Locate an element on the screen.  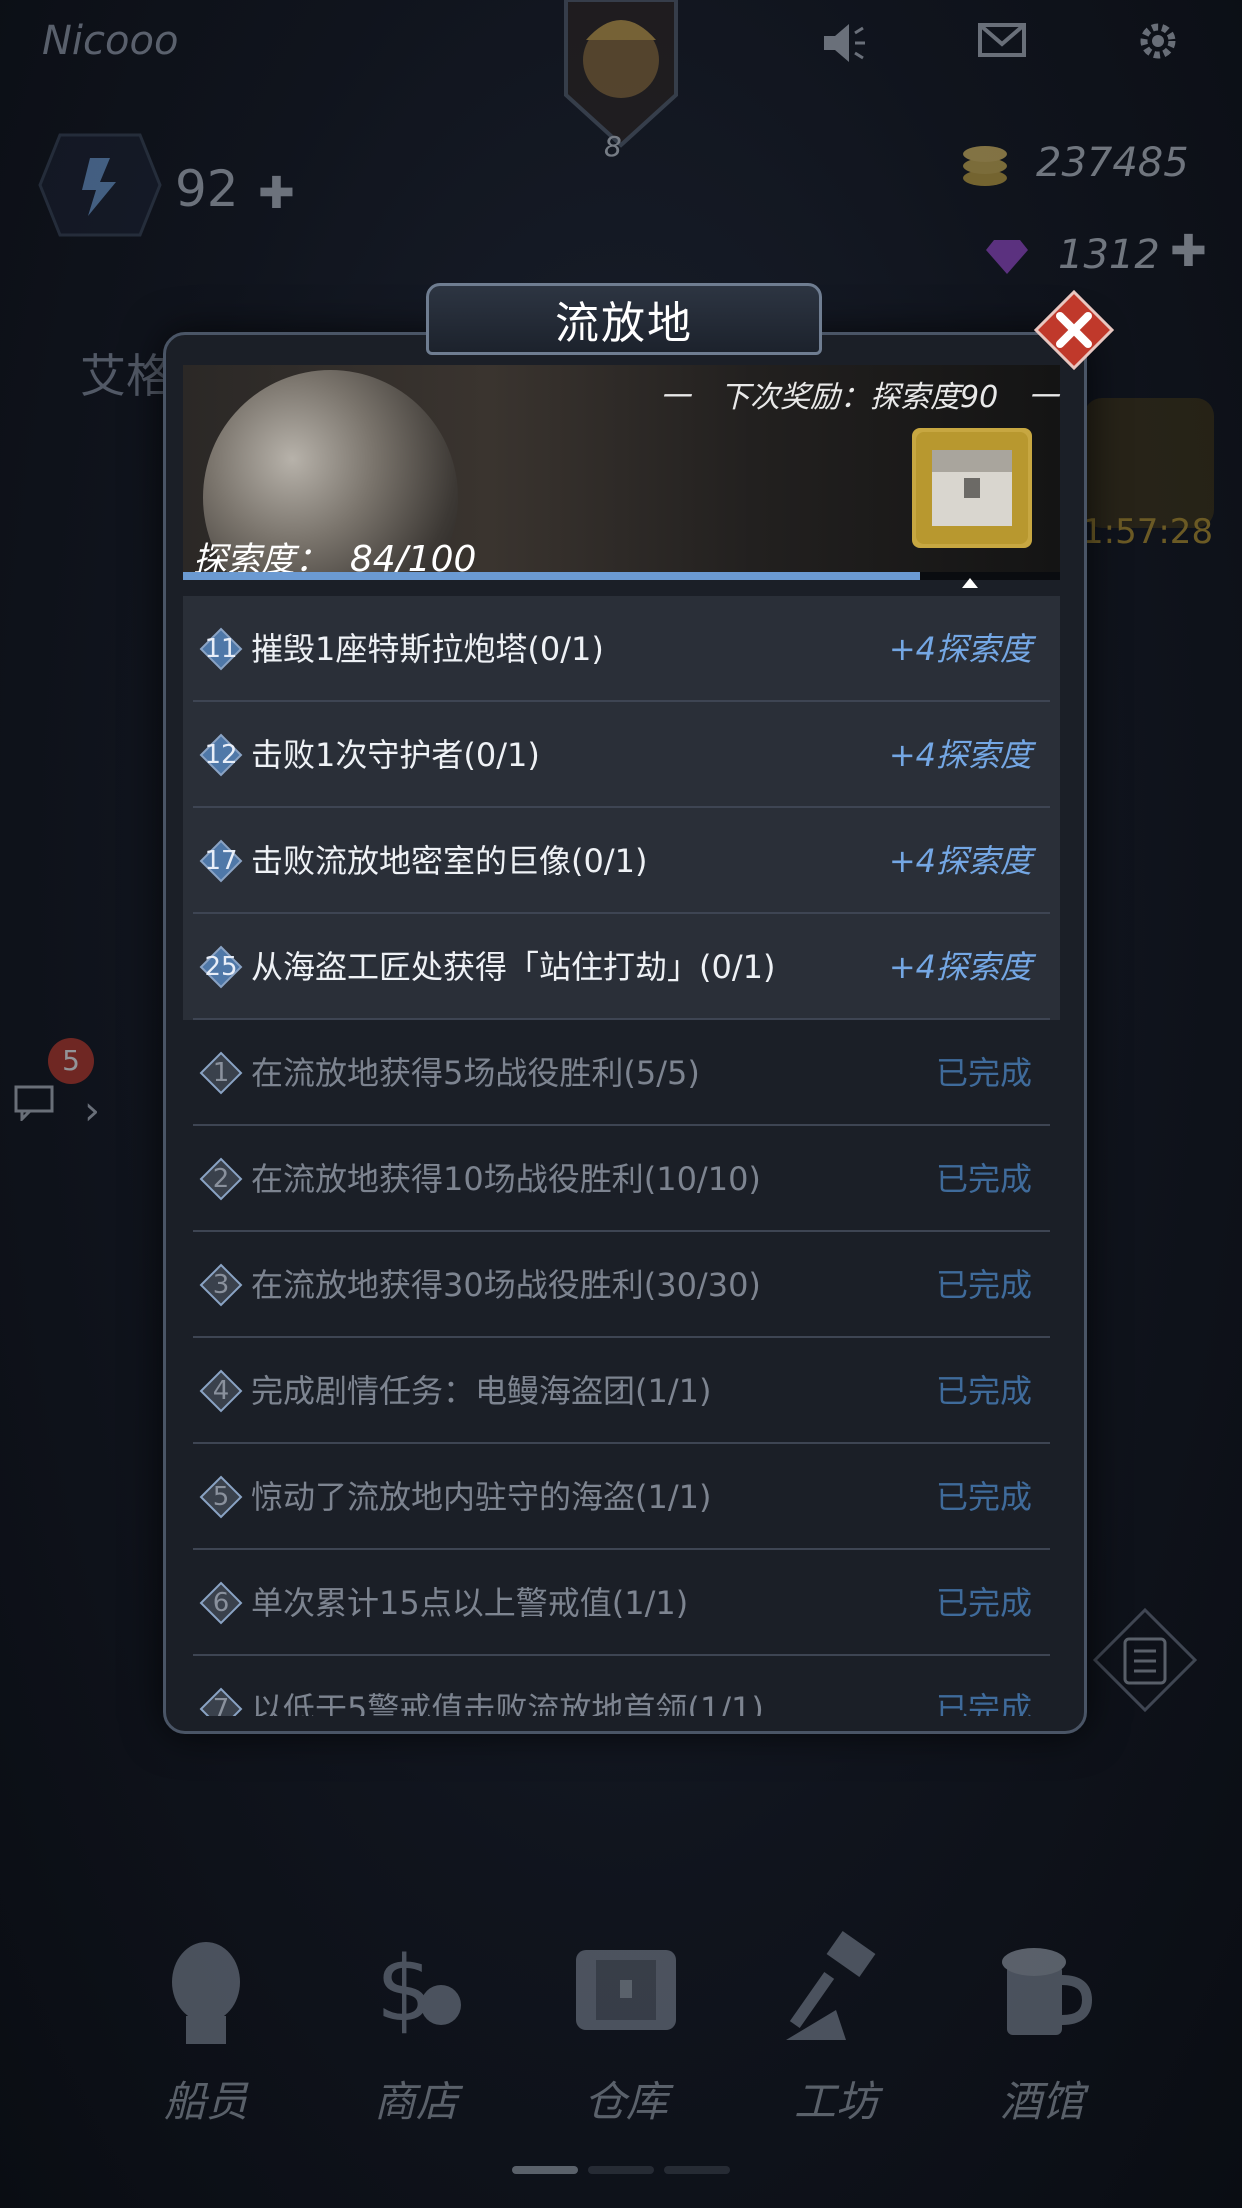
player-level: 8 is located at coordinates (613, 146).